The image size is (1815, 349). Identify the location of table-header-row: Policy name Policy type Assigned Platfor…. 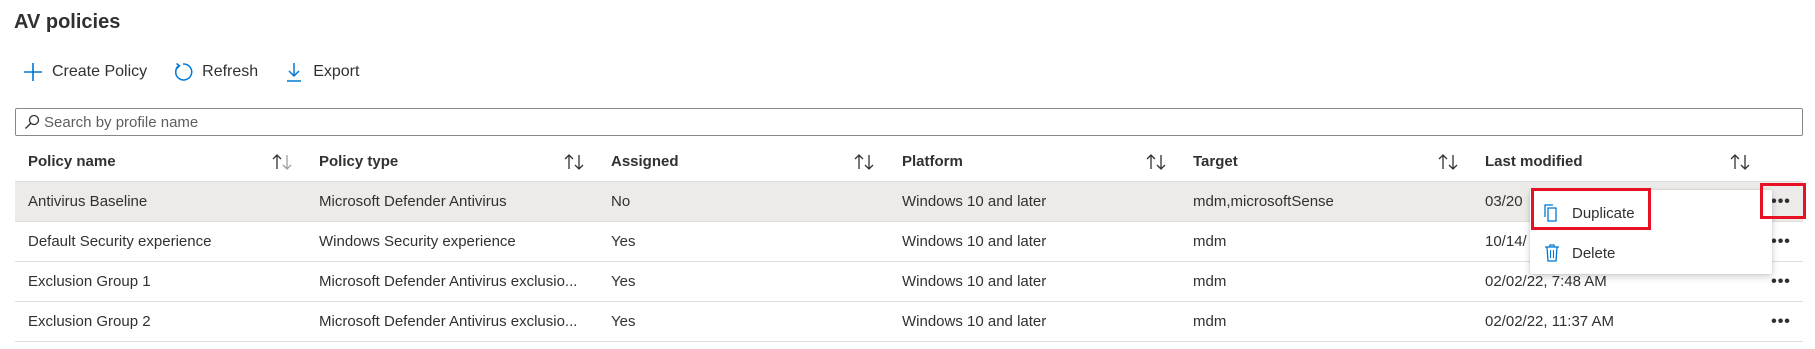
(909, 162).